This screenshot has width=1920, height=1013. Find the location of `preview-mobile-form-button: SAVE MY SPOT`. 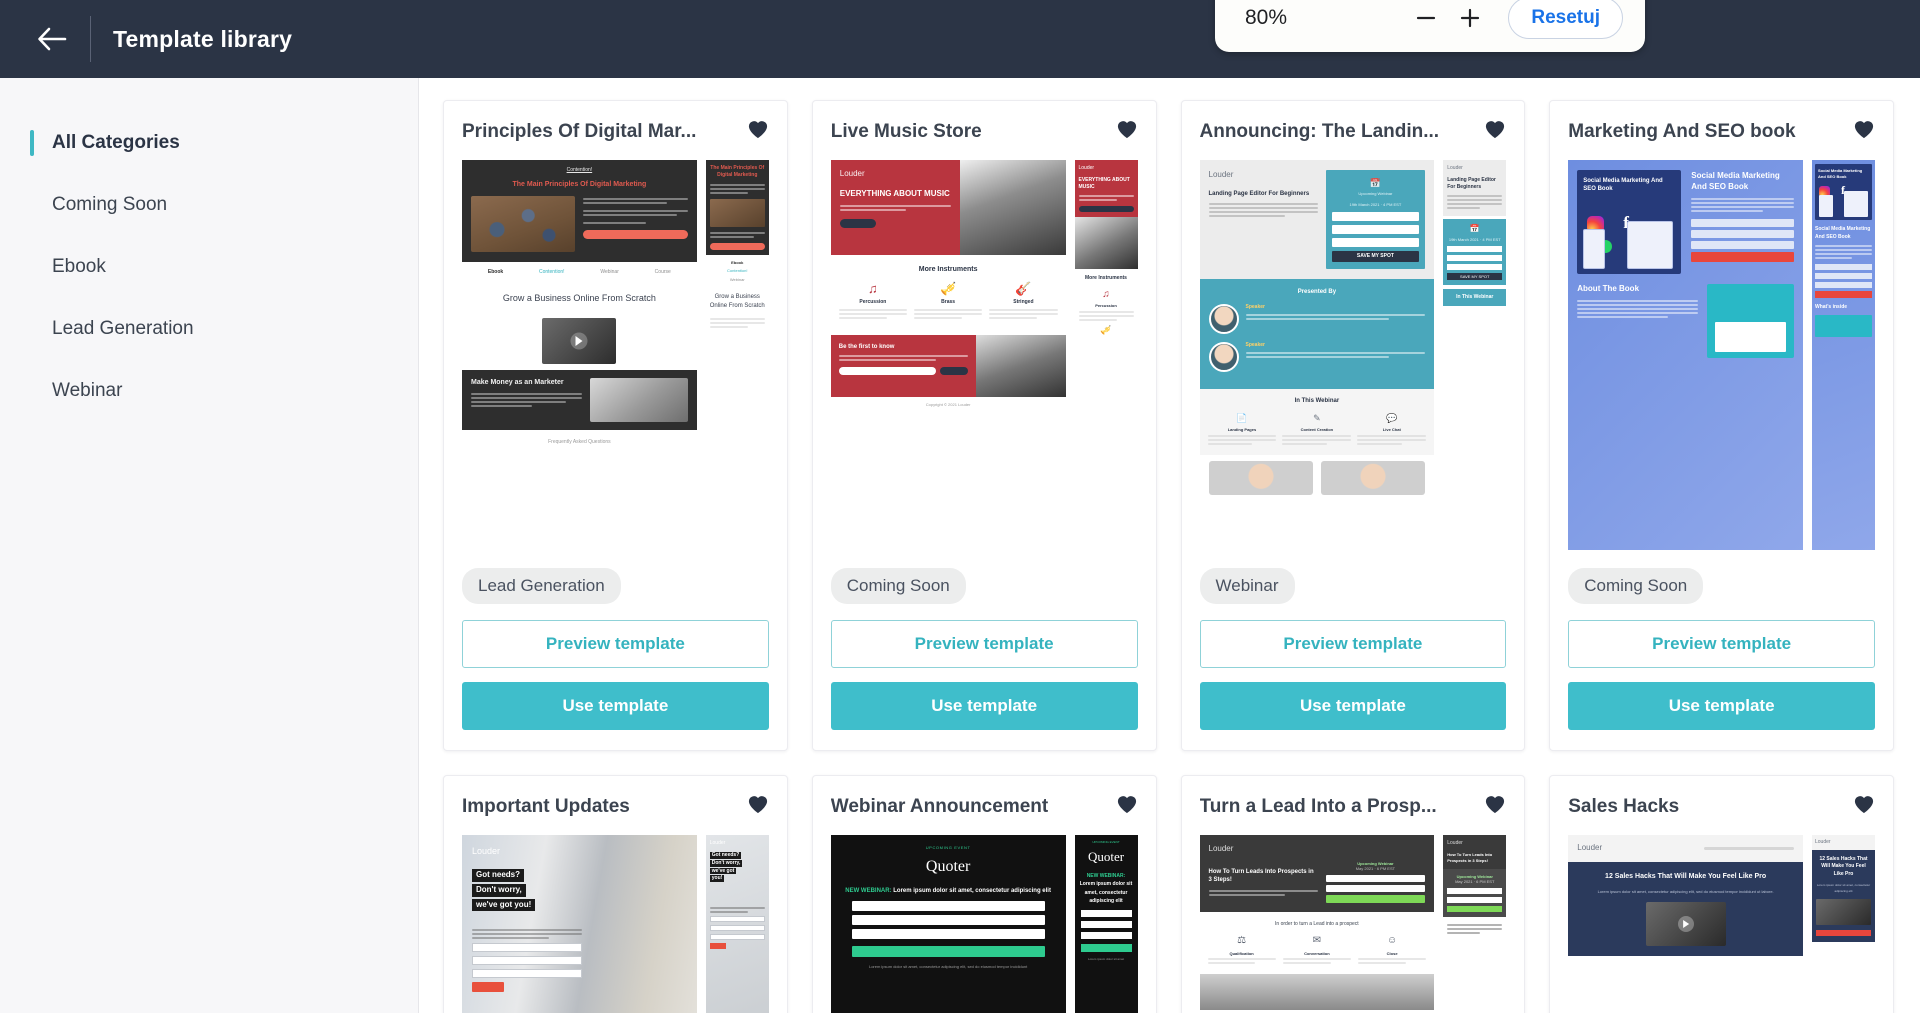

preview-mobile-form-button: SAVE MY SPOT is located at coordinates (1475, 276).